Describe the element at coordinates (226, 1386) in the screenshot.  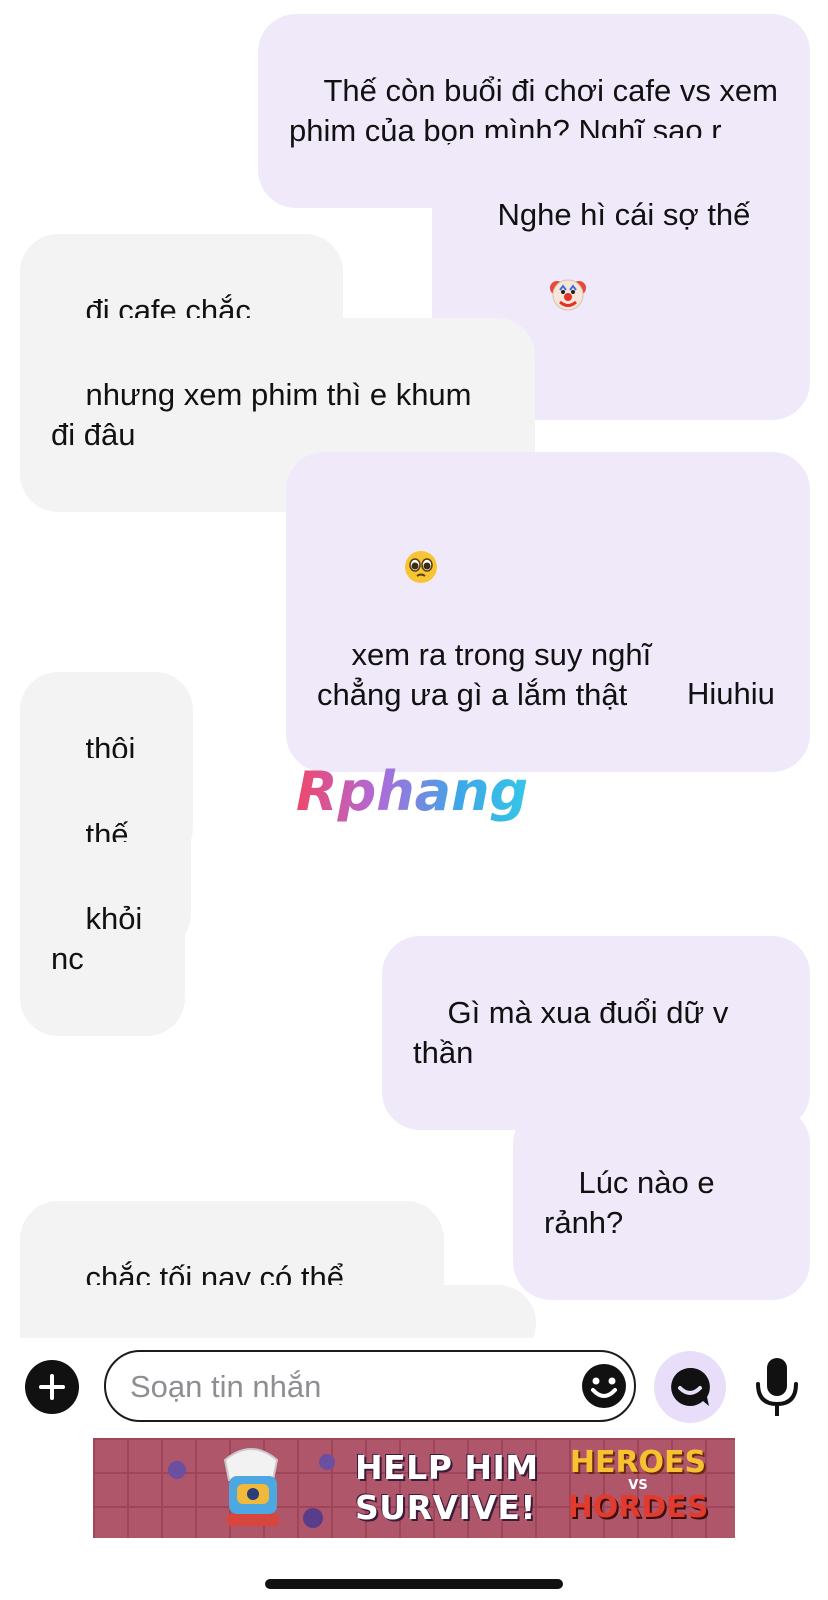
I see `message-input-placeholder: Soạn tin nhắn` at that location.